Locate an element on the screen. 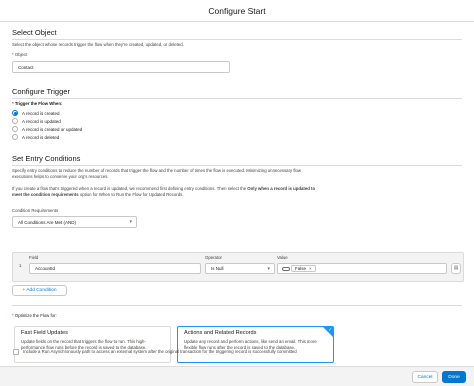 This screenshot has height=386, width=474. configure-trigger-heading: Configure Trigger is located at coordinates (41, 91).